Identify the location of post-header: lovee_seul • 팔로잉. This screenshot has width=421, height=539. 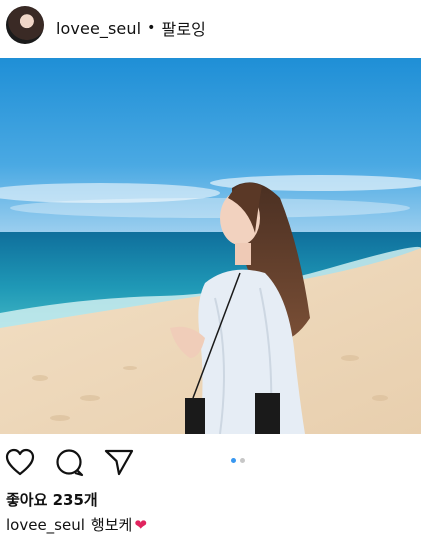
(210, 27).